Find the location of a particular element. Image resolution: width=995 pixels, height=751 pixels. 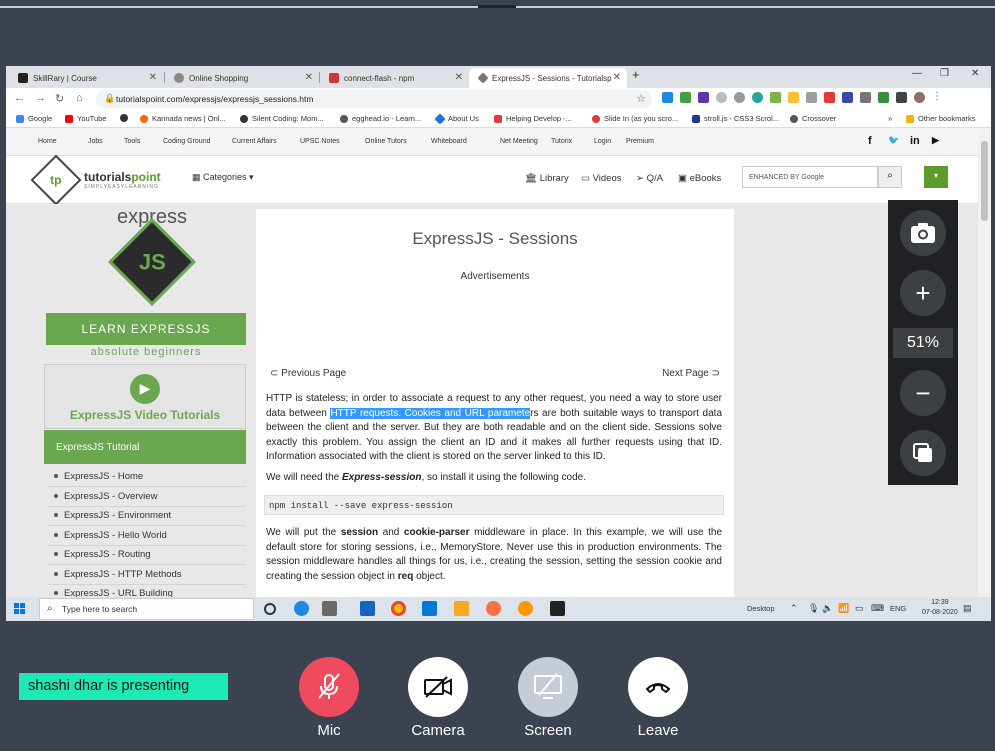

topnav-tools: Tools is located at coordinates (132, 141).